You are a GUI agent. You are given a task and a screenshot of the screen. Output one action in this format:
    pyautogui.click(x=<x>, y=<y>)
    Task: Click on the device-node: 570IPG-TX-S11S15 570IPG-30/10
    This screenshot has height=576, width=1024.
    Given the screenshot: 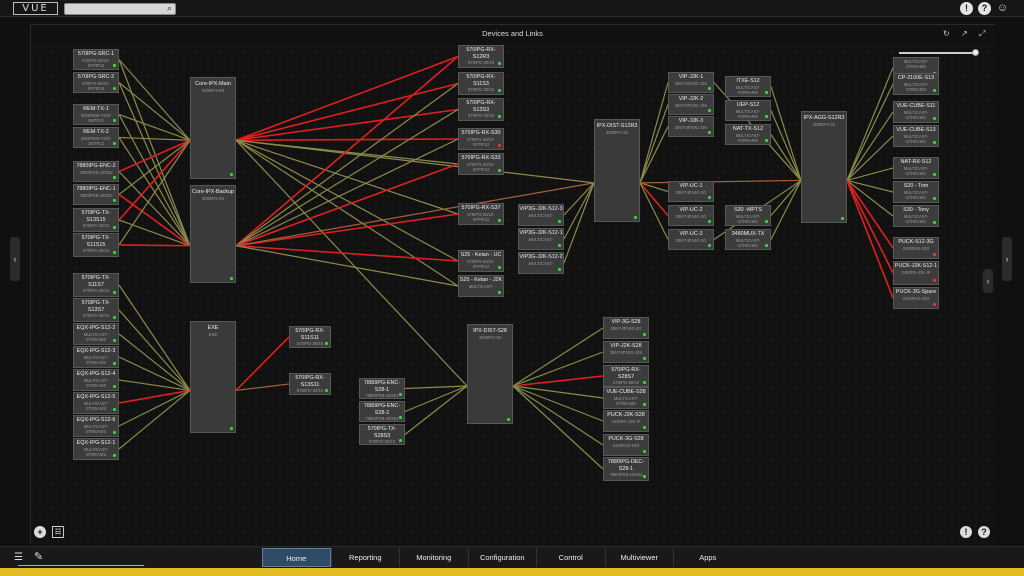 What is the action you would take?
    pyautogui.click(x=96, y=245)
    